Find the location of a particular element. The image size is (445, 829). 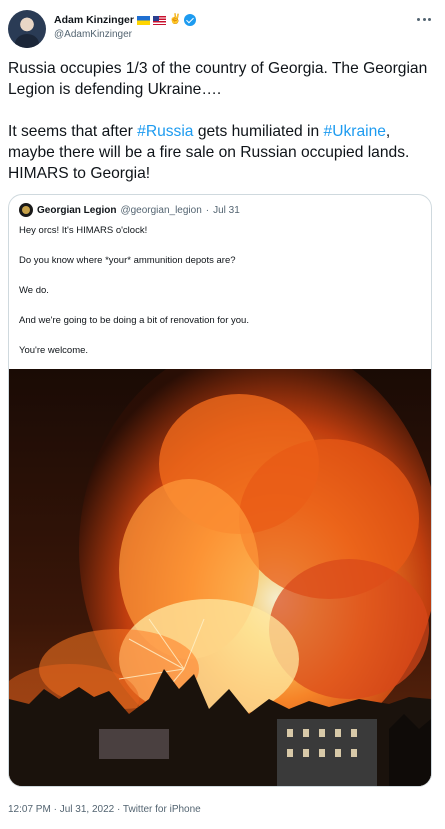

more-options-icon is located at coordinates (424, 19).